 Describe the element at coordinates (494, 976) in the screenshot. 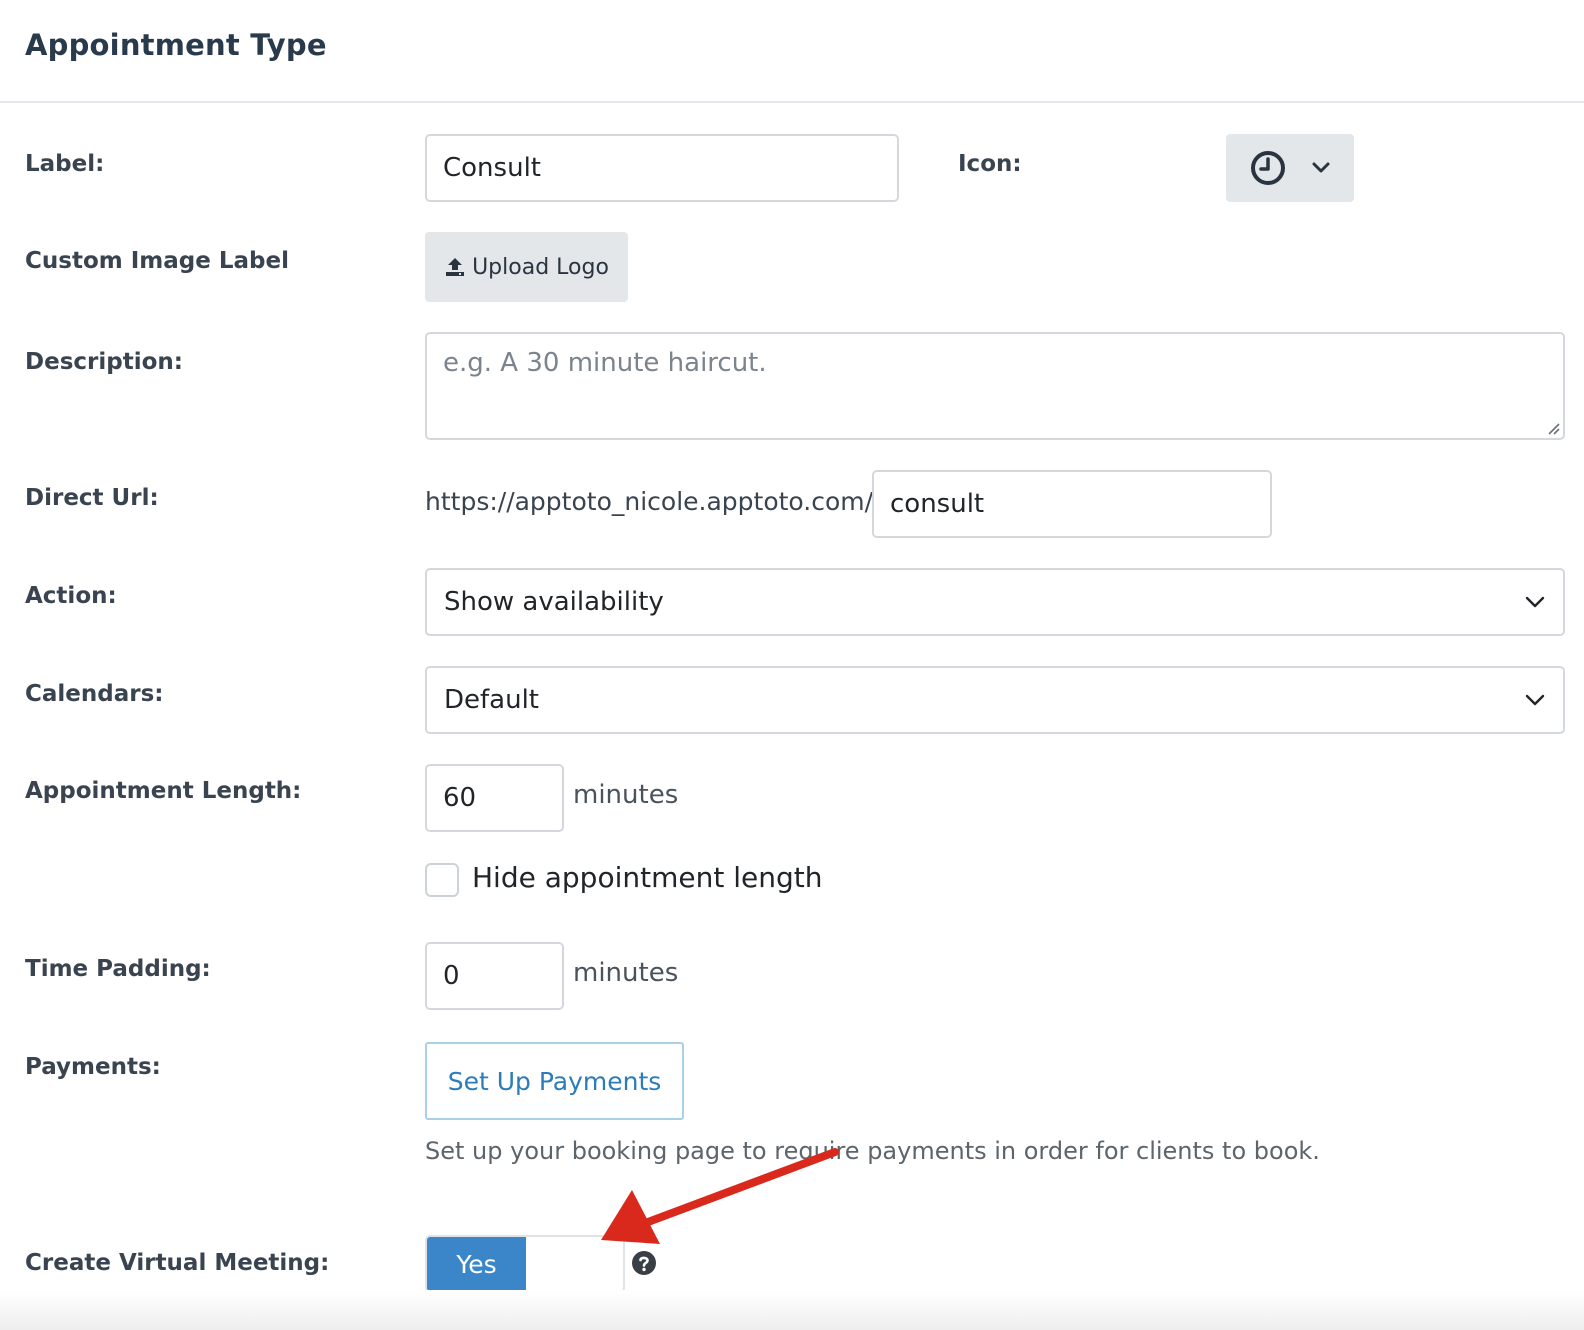

I see `time-padding-input` at that location.